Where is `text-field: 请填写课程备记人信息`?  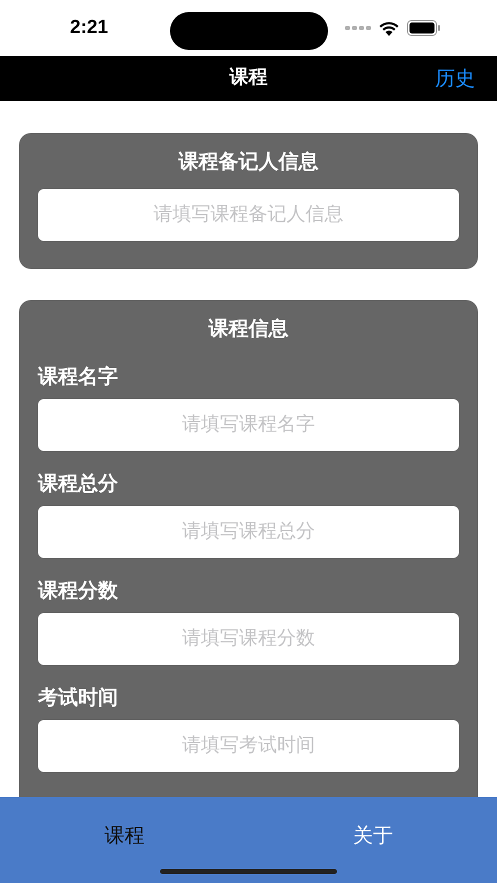
text-field: 请填写课程备记人信息 is located at coordinates (248, 215).